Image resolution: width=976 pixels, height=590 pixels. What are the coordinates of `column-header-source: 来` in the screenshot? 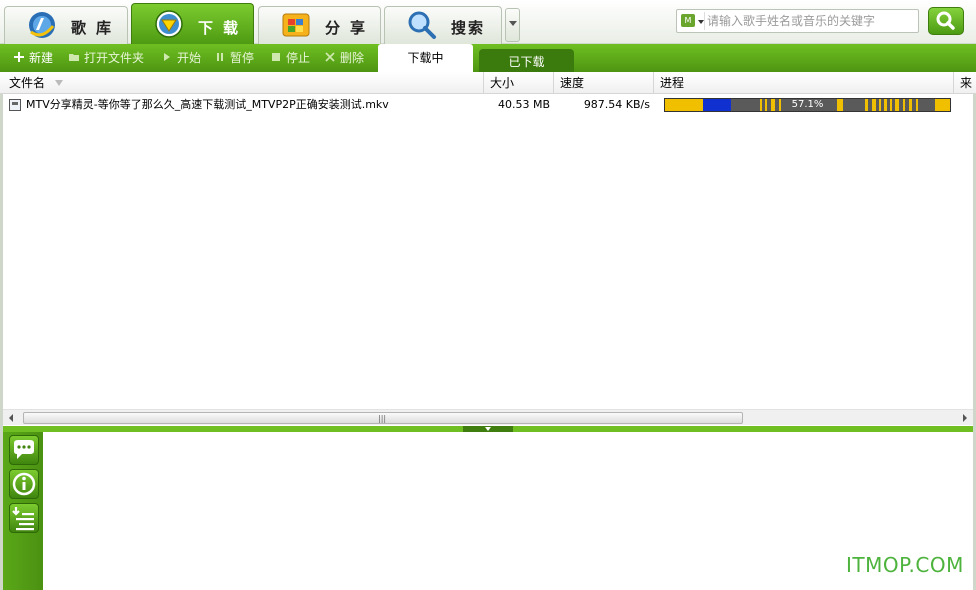 It's located at (965, 83).